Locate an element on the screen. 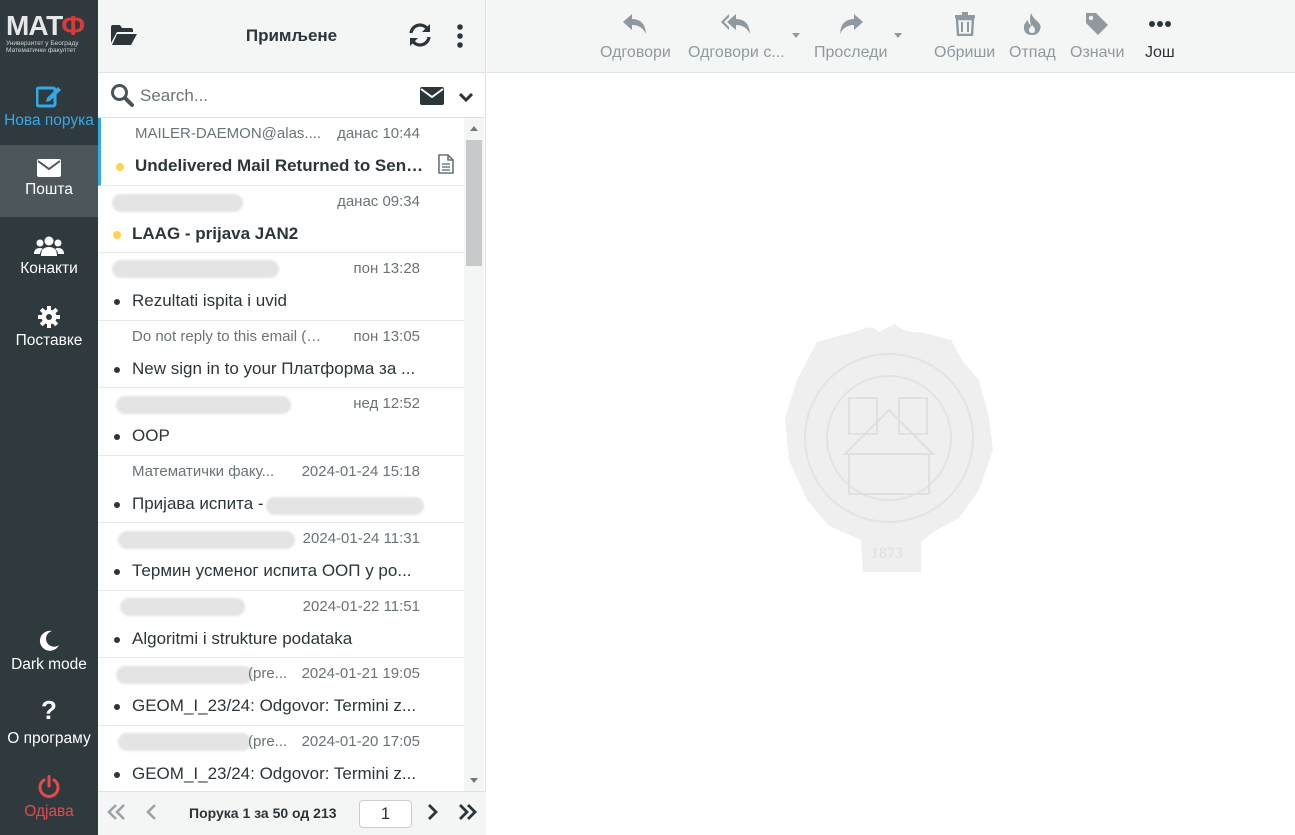  chevron-down-icon is located at coordinates (466, 99).